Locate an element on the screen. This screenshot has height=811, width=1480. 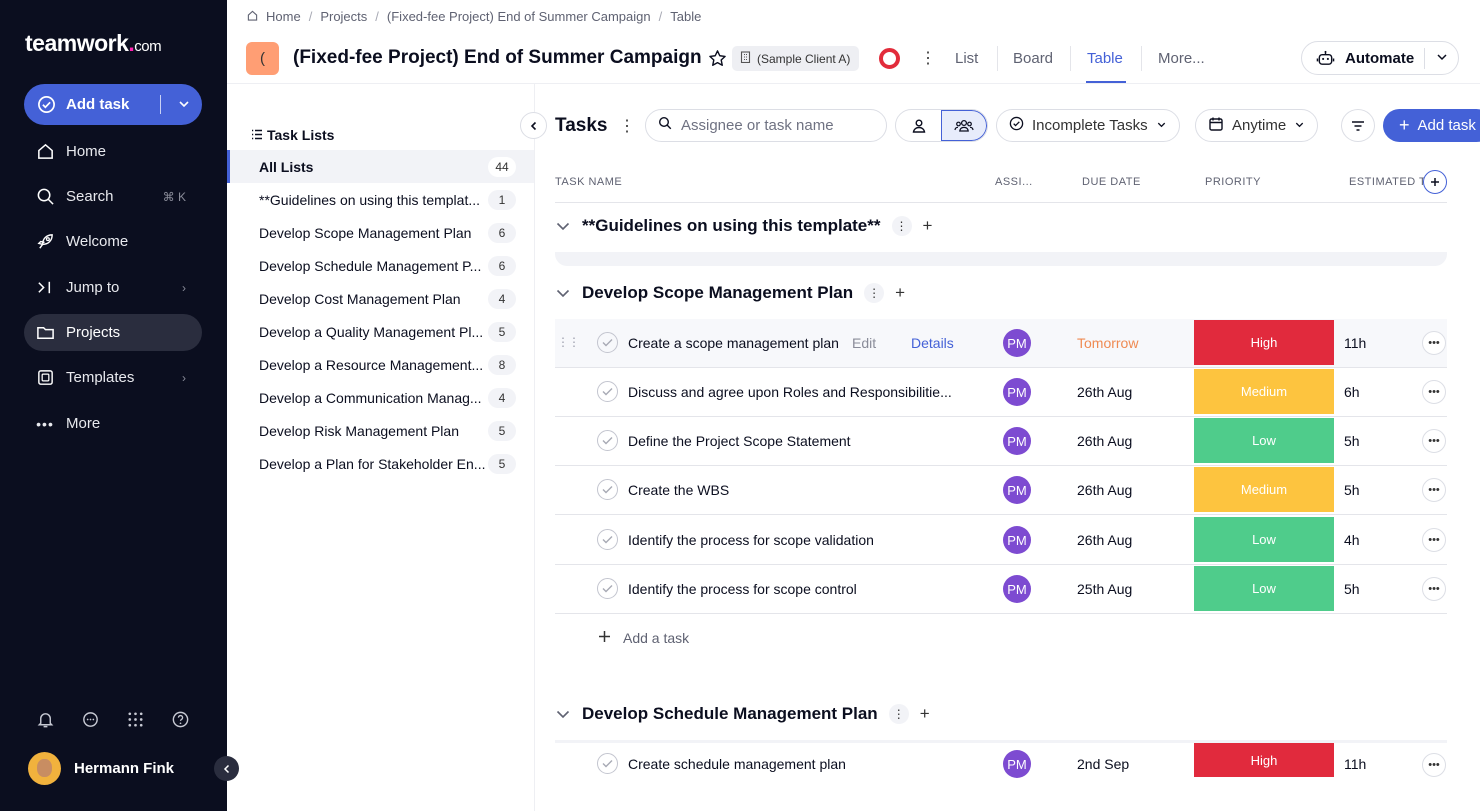
logo: teamwork.com is located at coordinates (93, 43).